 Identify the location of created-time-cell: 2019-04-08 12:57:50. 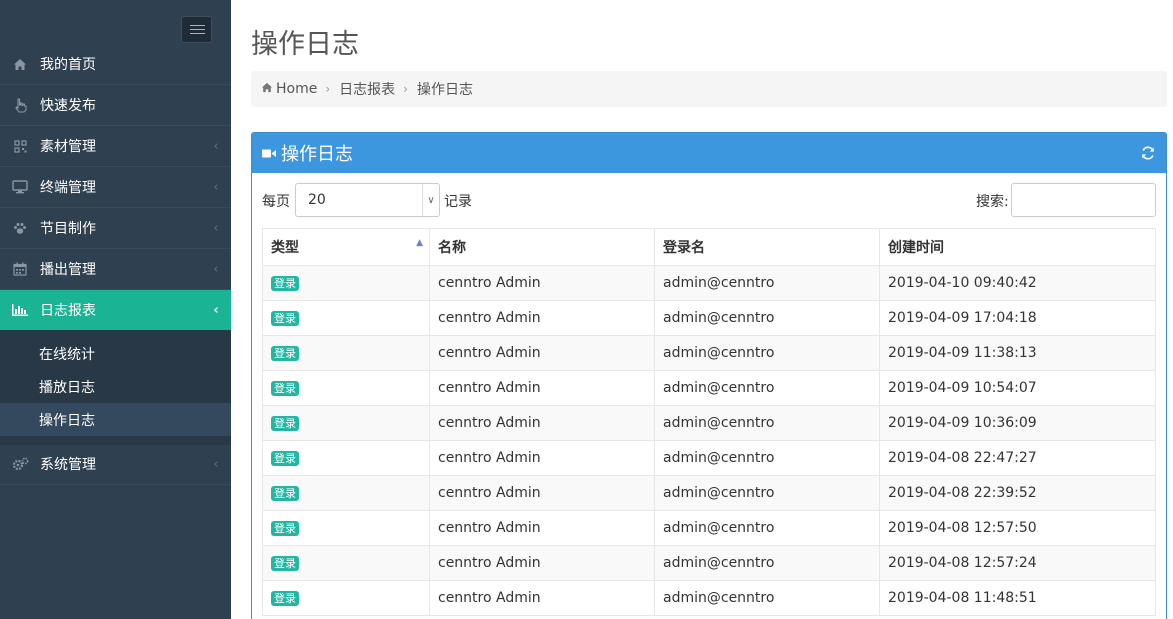
(1017, 528).